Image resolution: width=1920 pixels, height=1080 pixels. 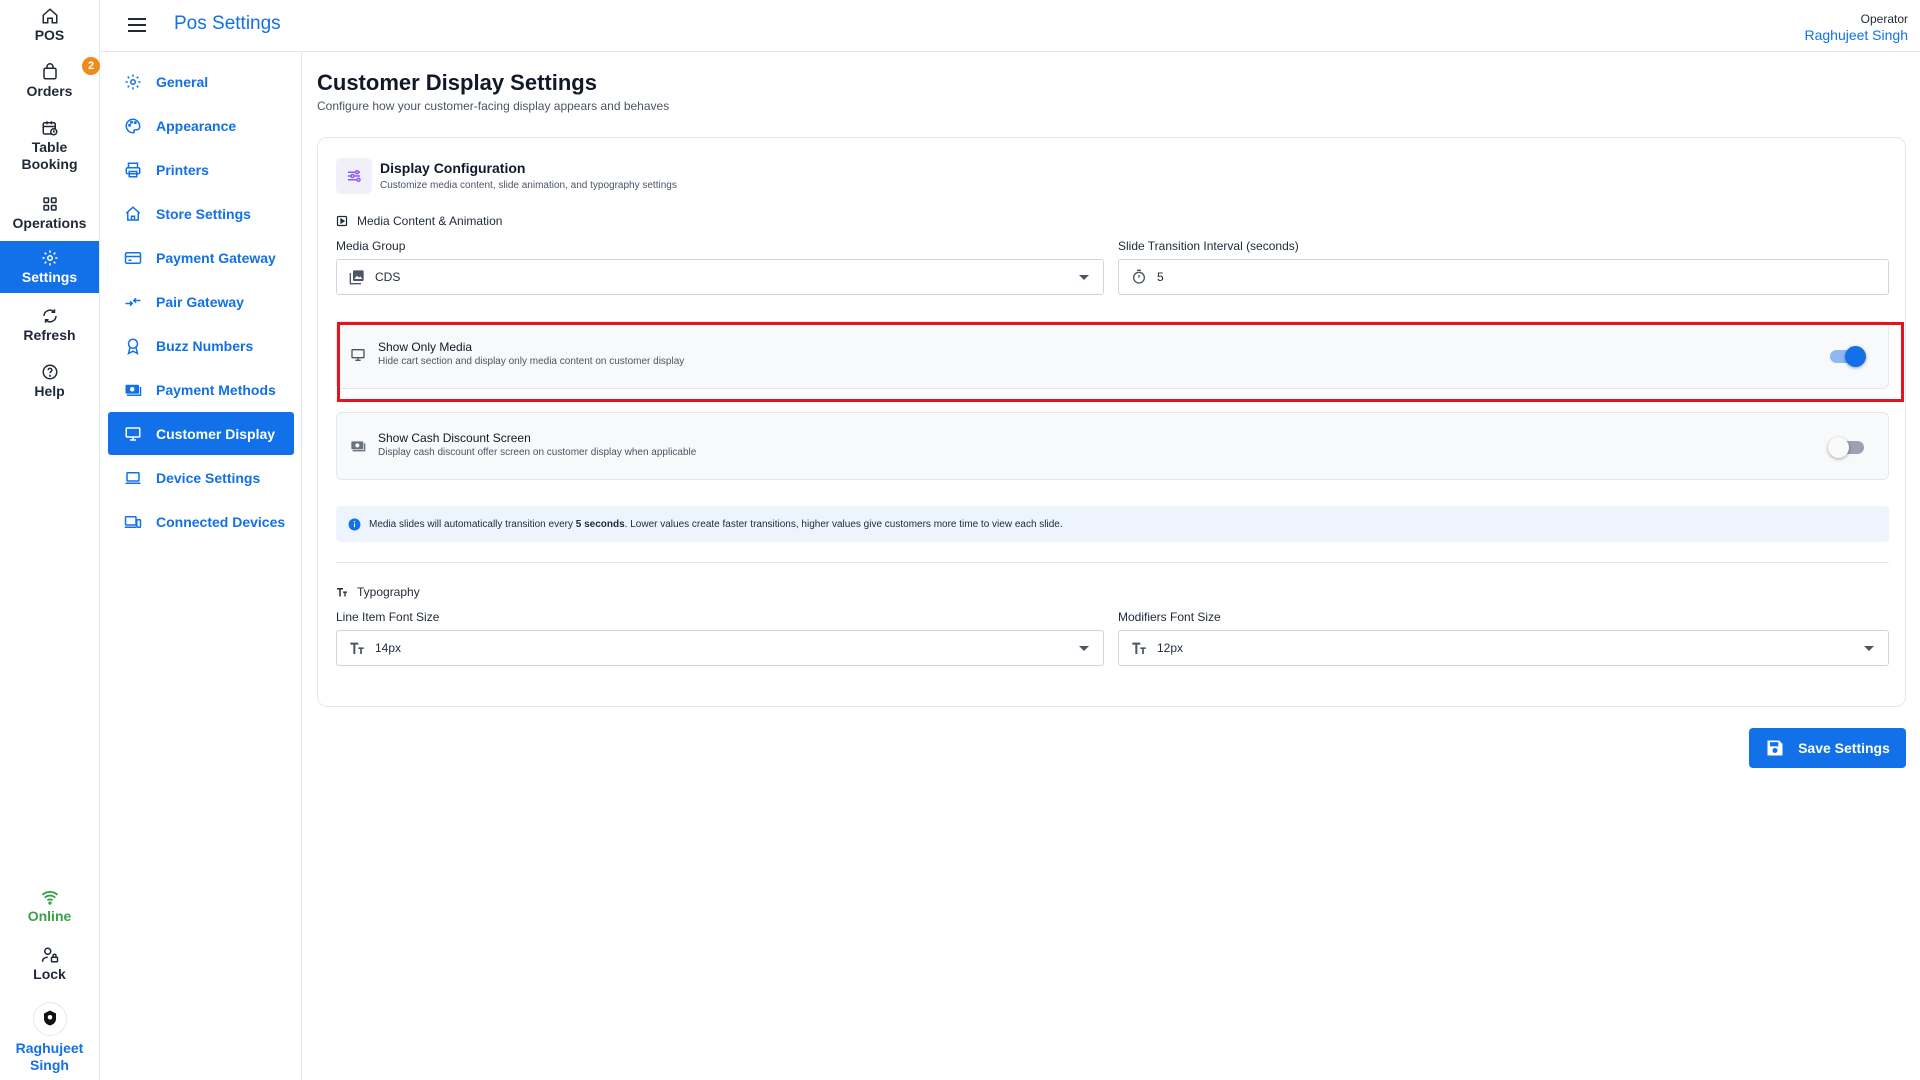 What do you see at coordinates (354, 176) in the screenshot?
I see `sliders-icon` at bounding box center [354, 176].